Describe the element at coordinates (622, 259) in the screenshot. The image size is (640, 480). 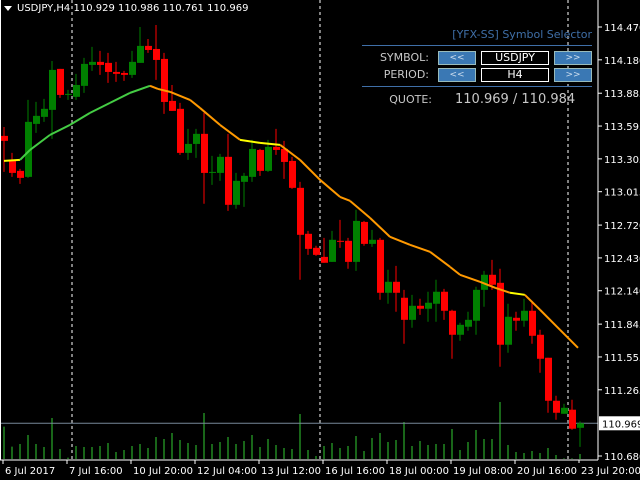
I see `price-tick-label: 112.430` at that location.